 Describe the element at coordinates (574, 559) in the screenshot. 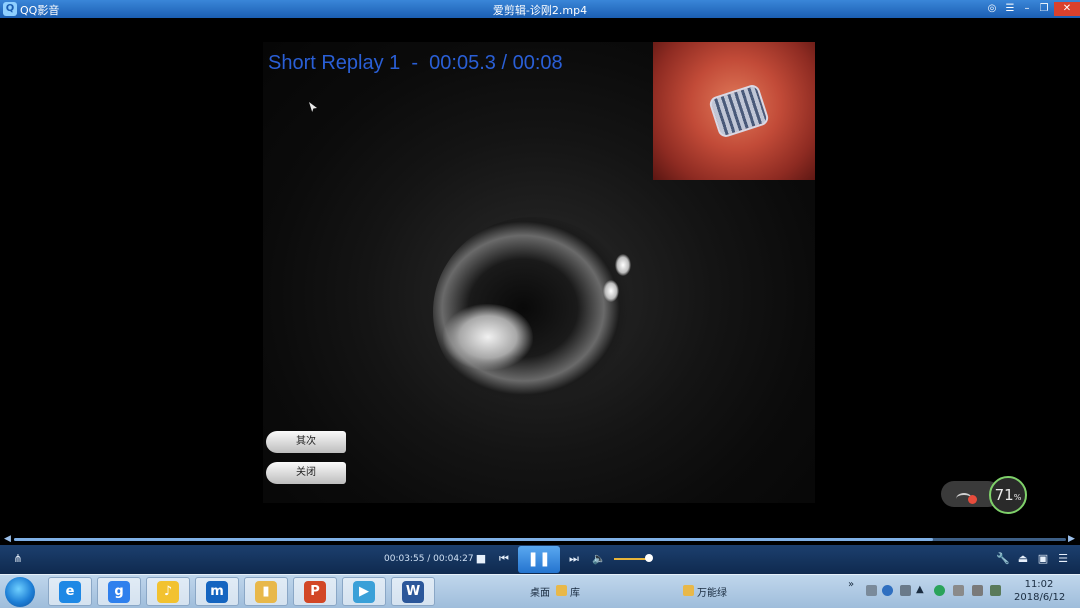

I see `next-track-button: ⏭` at that location.